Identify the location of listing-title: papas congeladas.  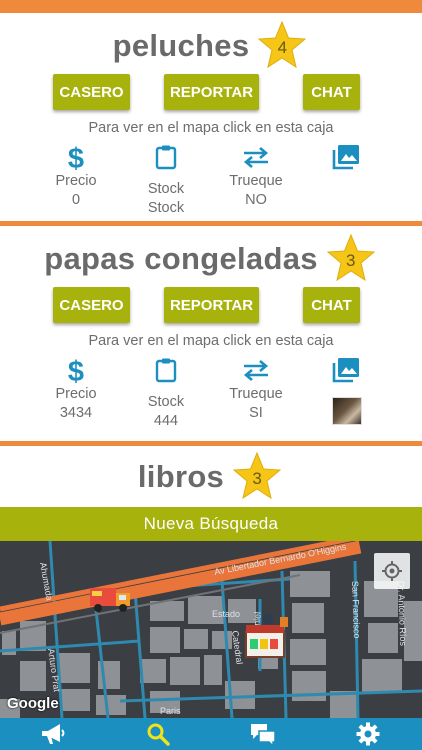
(181, 258).